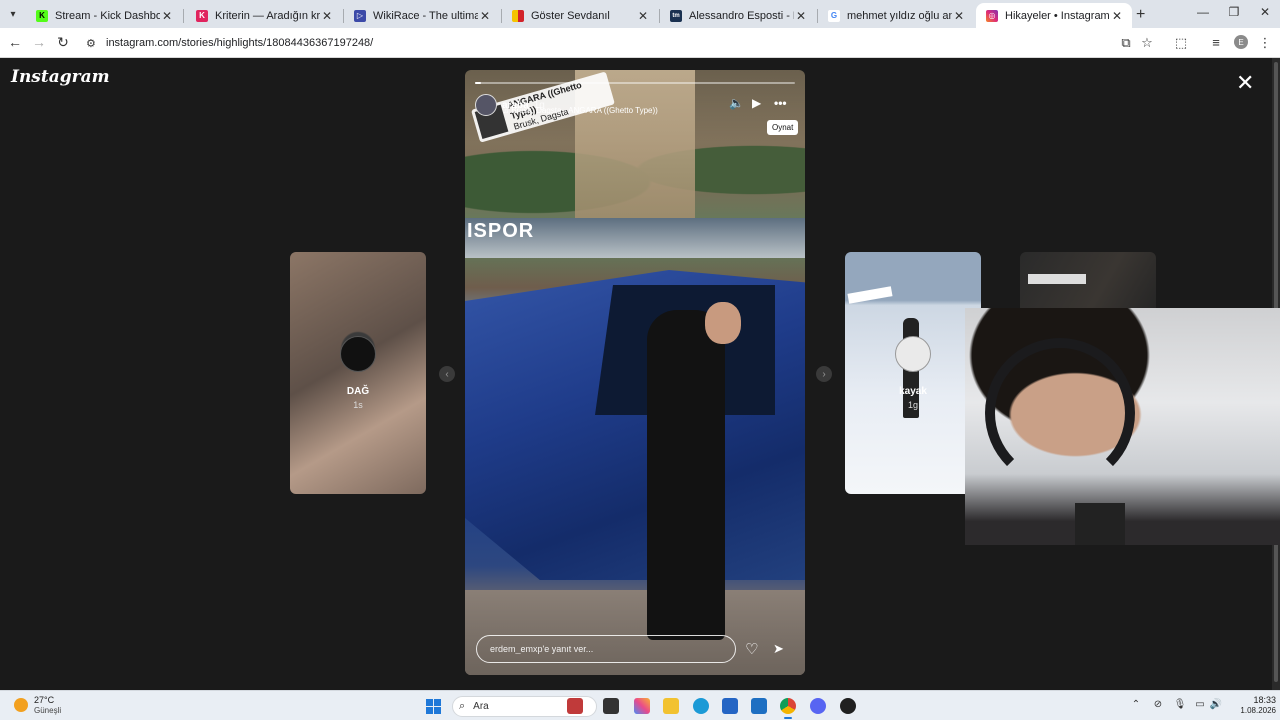 Image resolution: width=1280 pixels, height=720 pixels. I want to click on clock-date: 1.08.2026, so click(1251, 710).